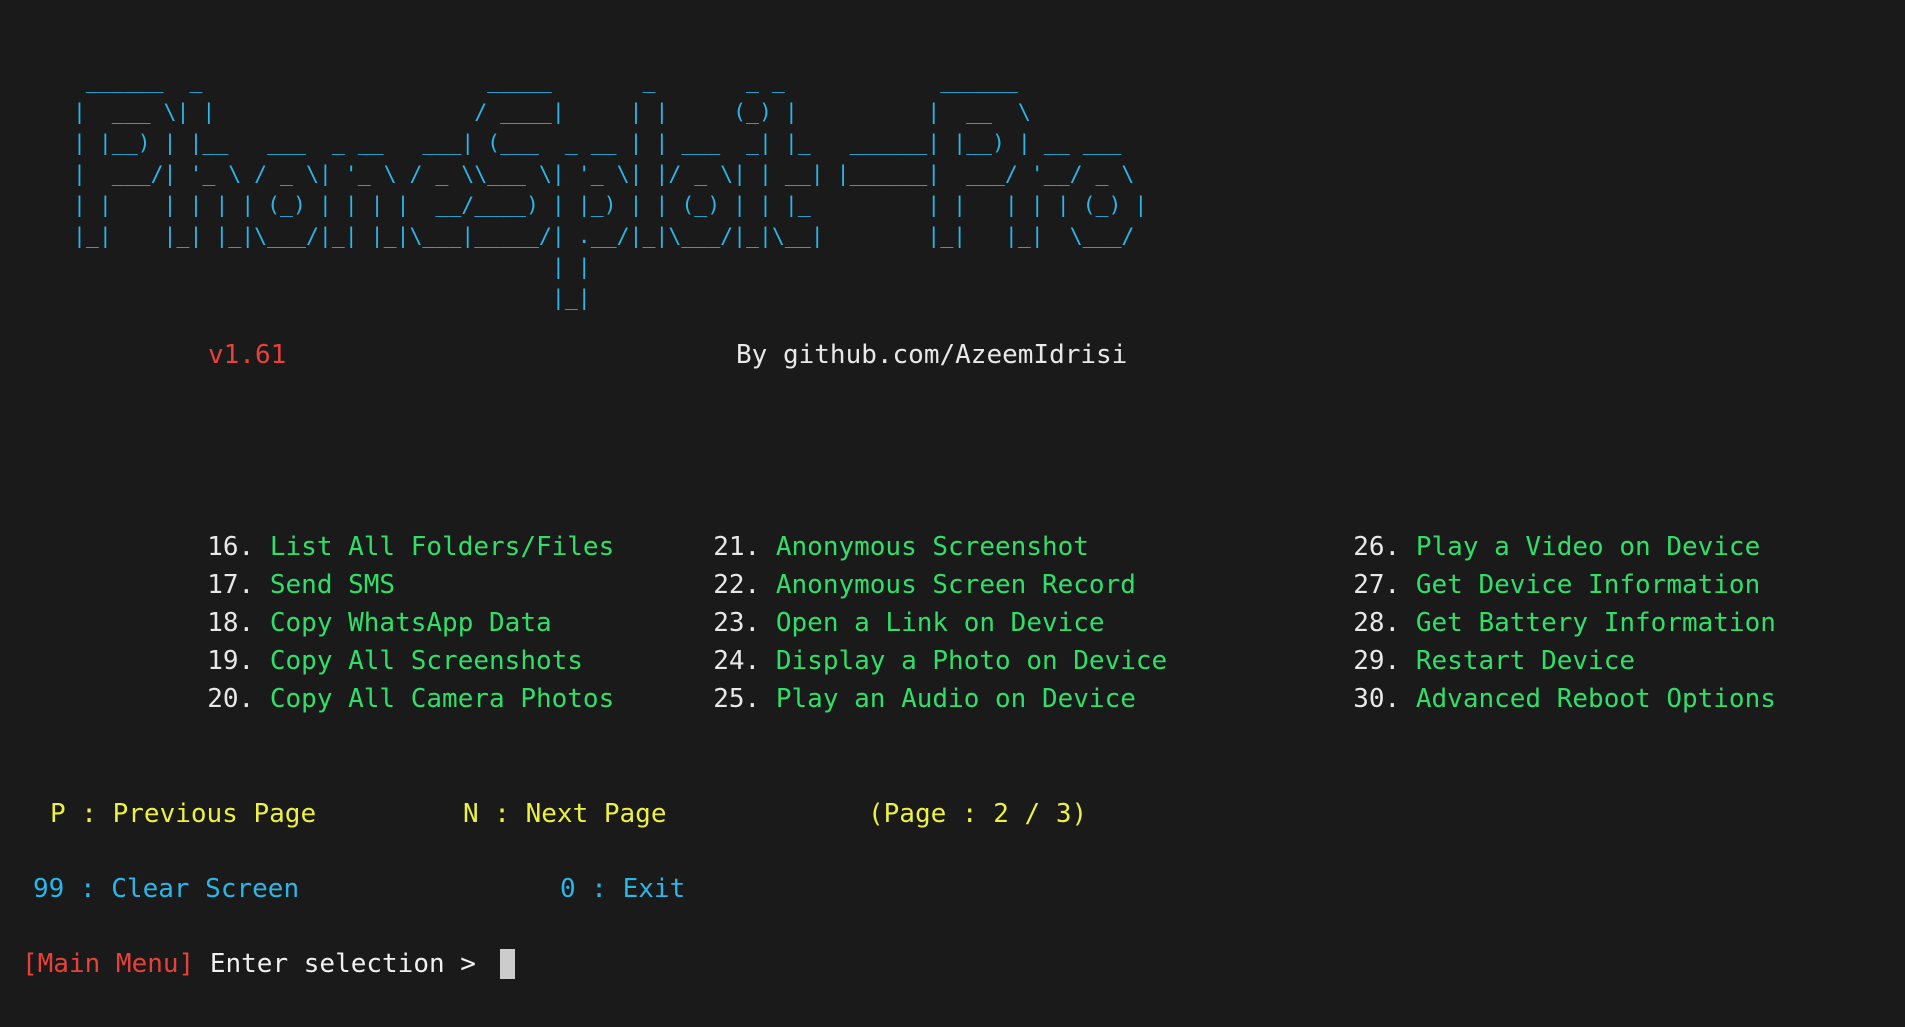 This screenshot has width=1905, height=1027. I want to click on menu-item-number: 30., so click(1377, 699).